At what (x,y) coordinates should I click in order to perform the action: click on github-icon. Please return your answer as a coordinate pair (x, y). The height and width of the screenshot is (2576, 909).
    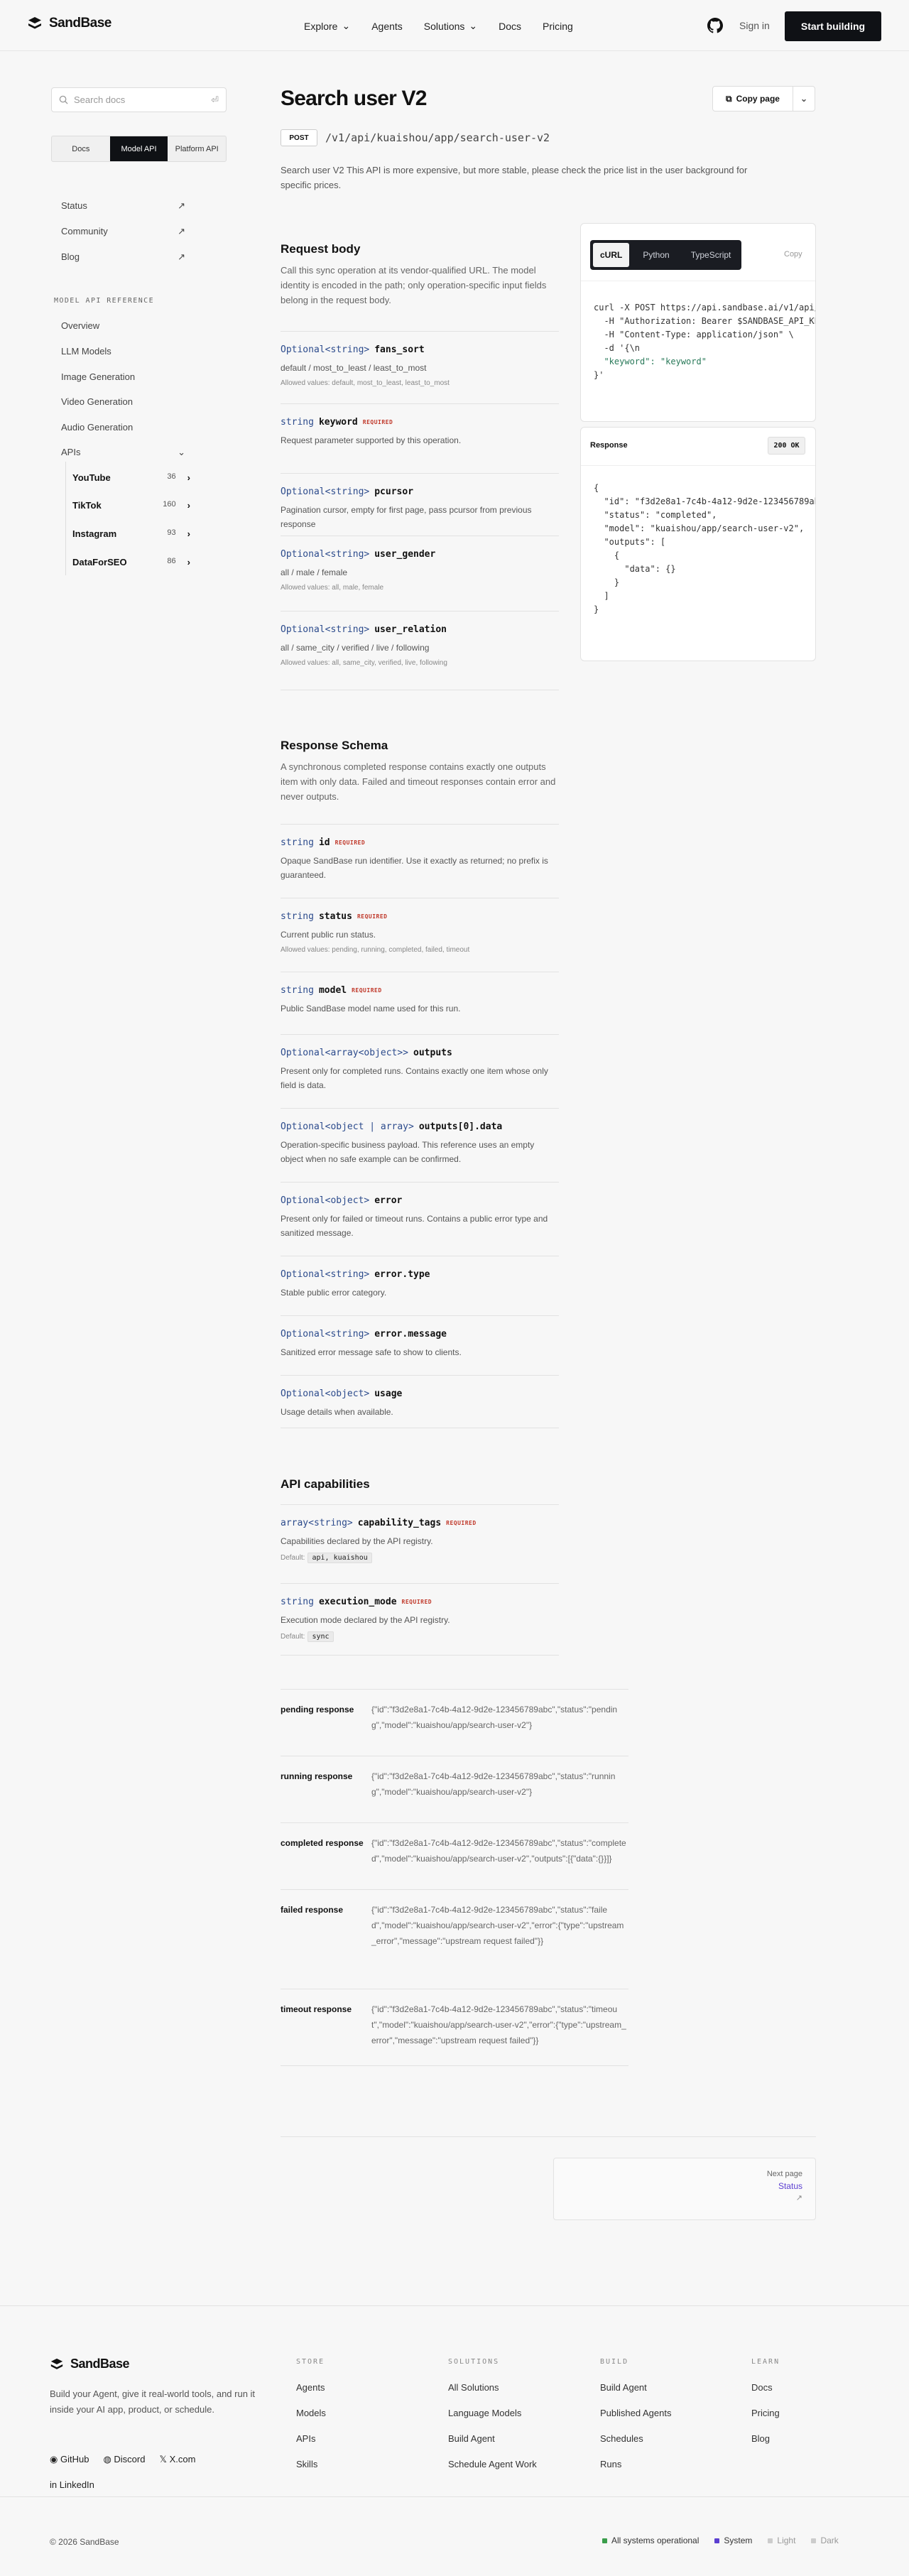
    Looking at the image, I should click on (715, 26).